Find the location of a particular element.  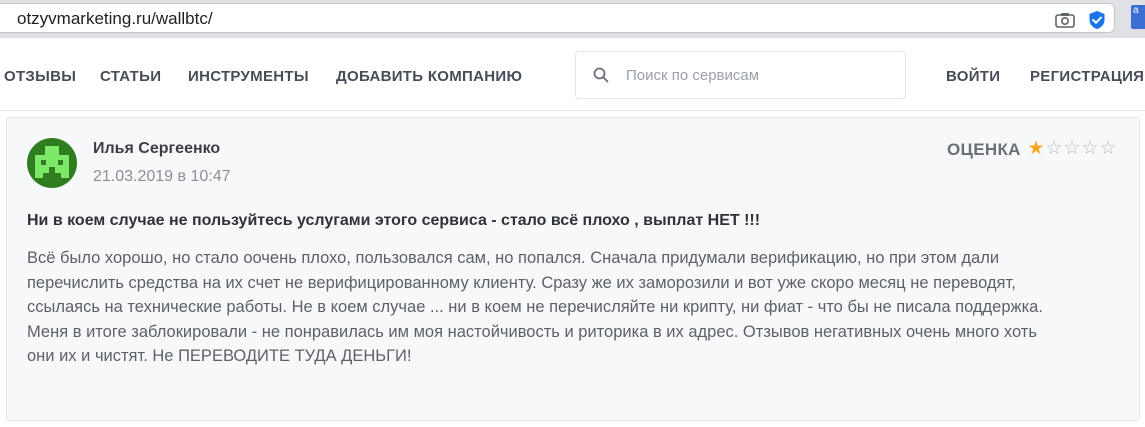

search-icon is located at coordinates (601, 75).